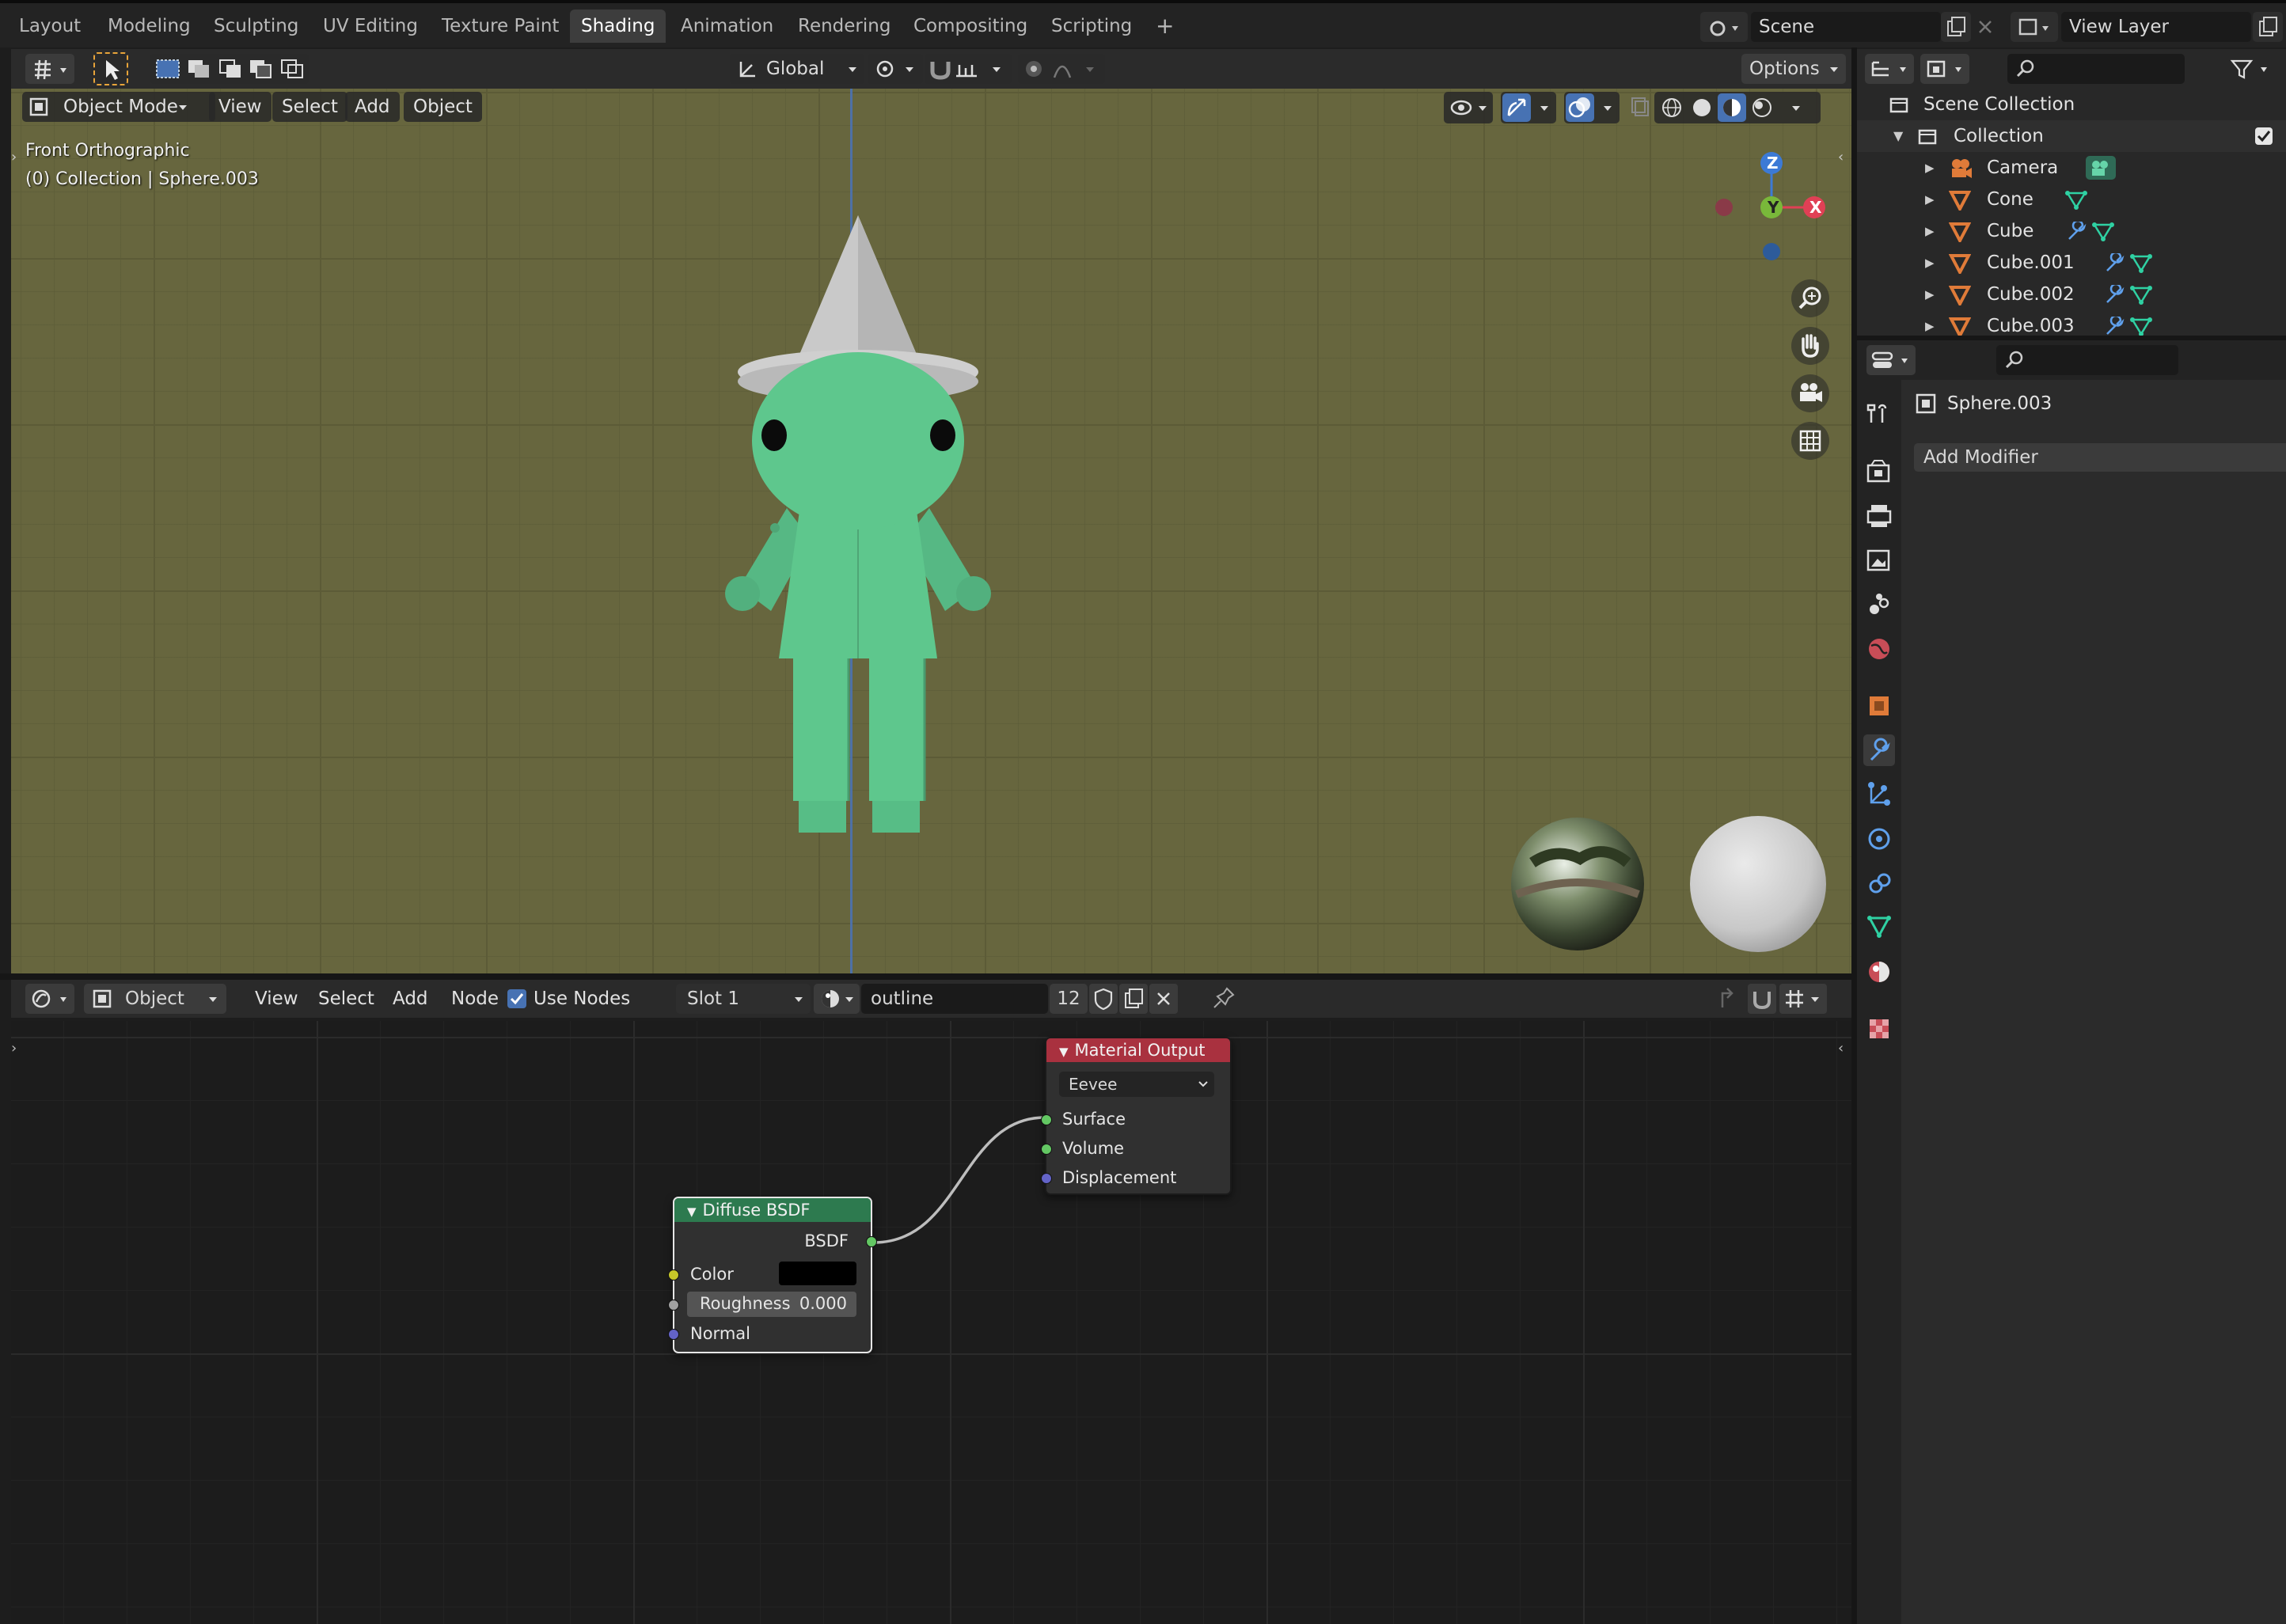 The image size is (2286, 1624). What do you see at coordinates (2072, 263) in the screenshot?
I see `outliner-item-cube-001: ▶ Cube.001` at bounding box center [2072, 263].